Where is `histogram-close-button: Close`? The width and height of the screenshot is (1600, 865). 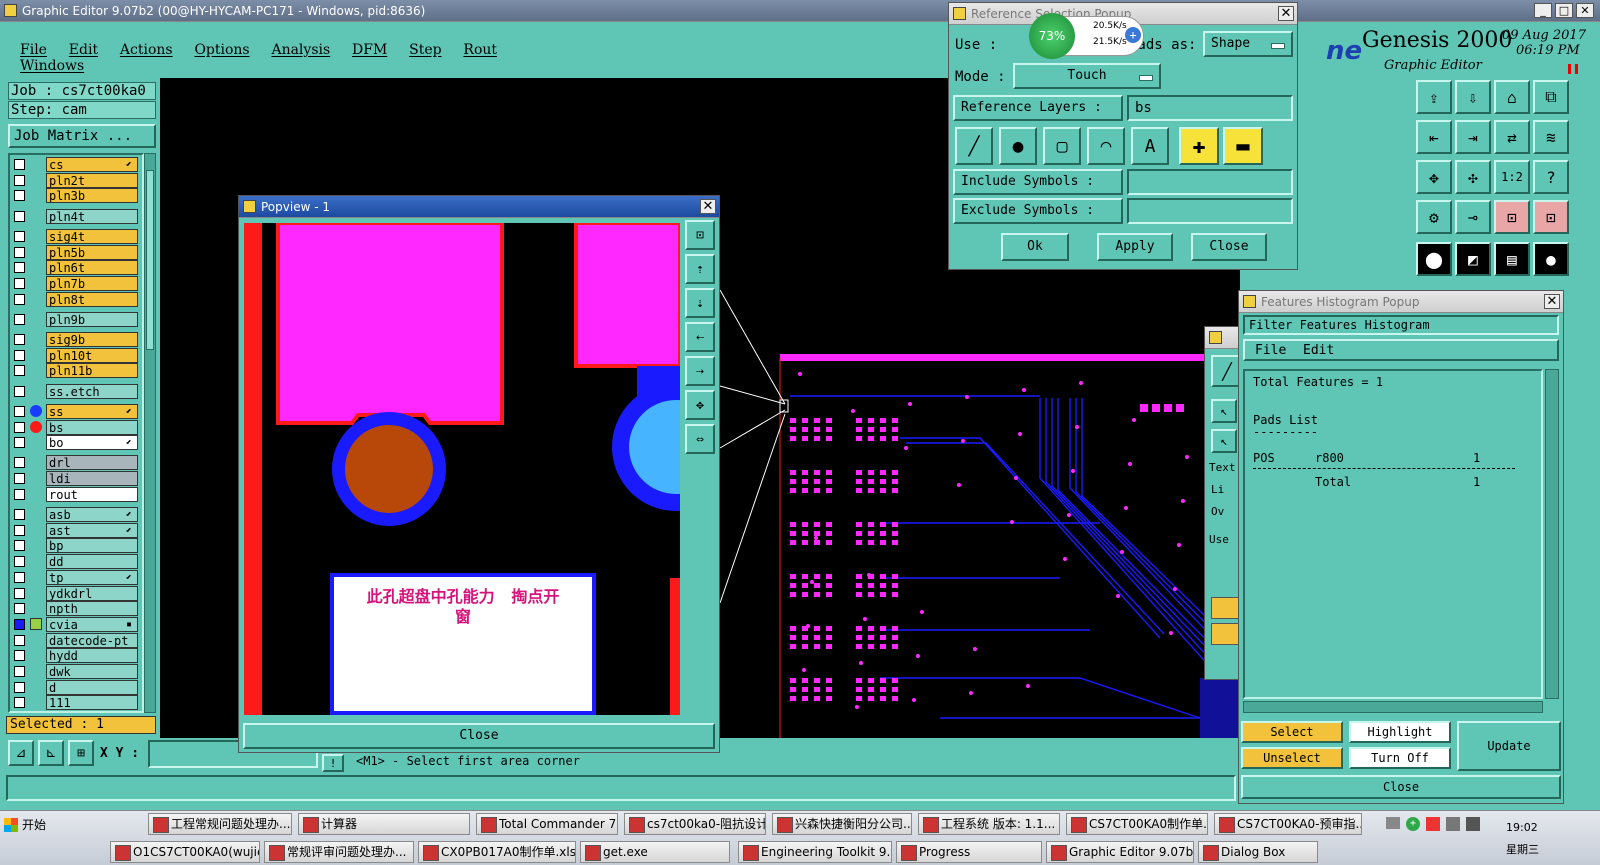
histogram-close-button: Close is located at coordinates (1401, 787).